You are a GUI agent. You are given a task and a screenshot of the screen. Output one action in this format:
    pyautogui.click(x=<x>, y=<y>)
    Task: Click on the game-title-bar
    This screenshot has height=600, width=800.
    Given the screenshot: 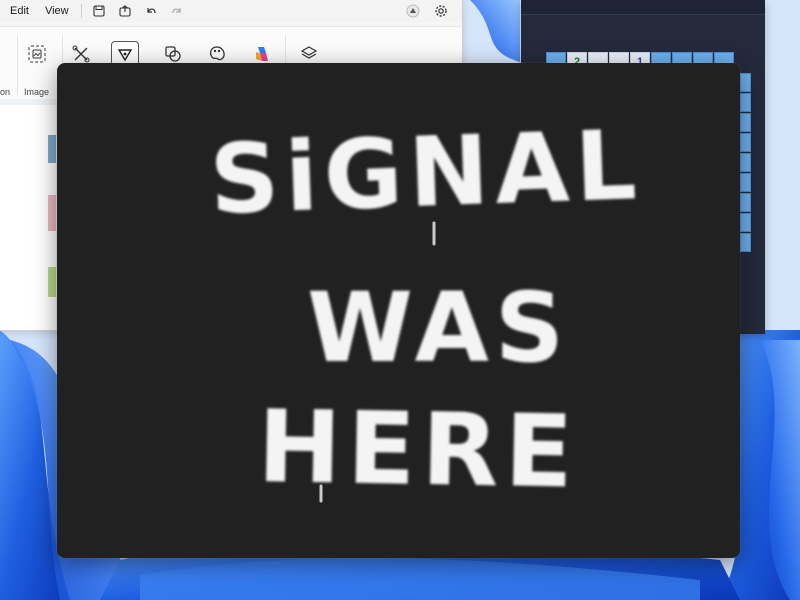 What is the action you would take?
    pyautogui.click(x=643, y=7)
    